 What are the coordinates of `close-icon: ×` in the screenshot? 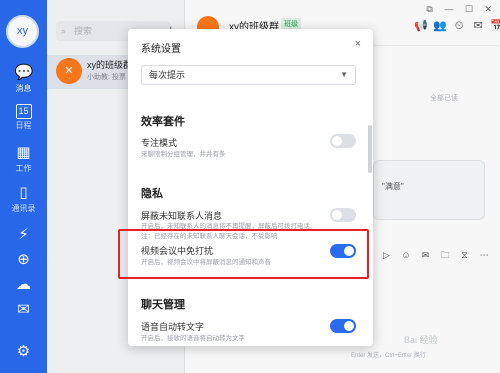 It's located at (358, 44).